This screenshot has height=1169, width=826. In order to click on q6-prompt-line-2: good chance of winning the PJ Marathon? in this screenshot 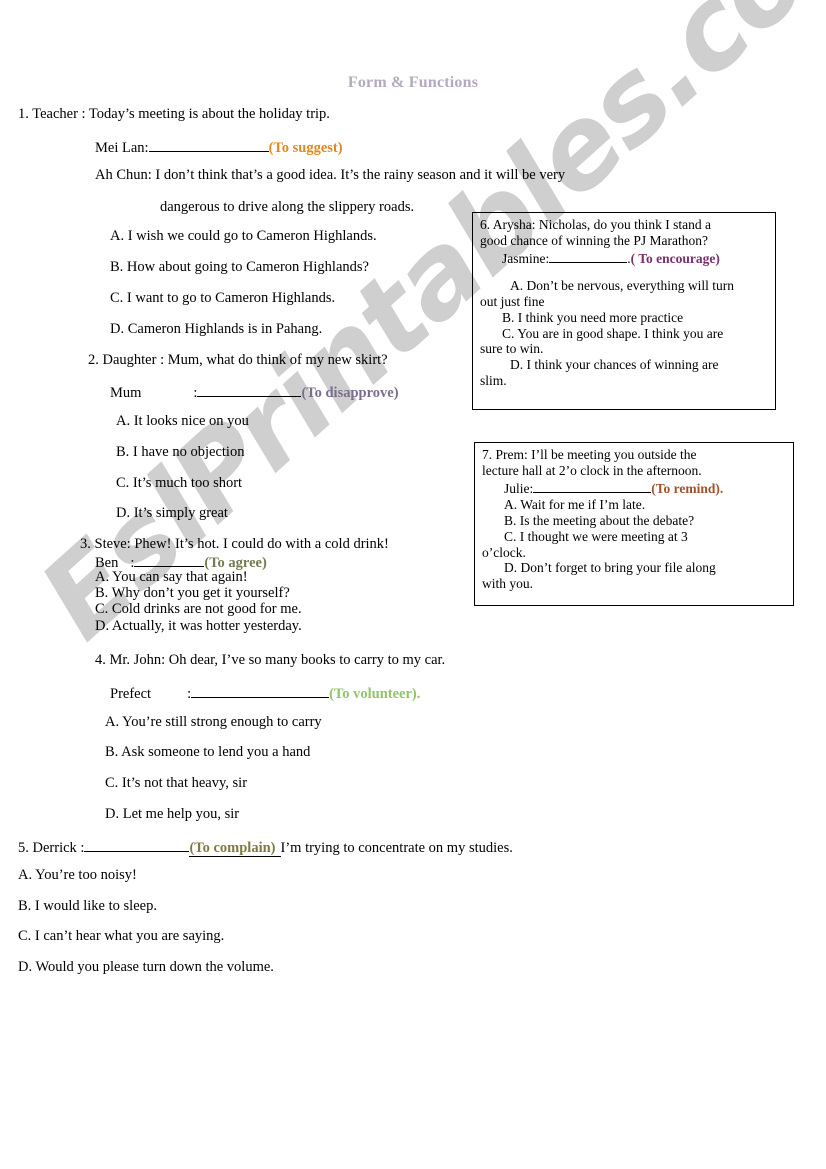, I will do `click(594, 240)`.